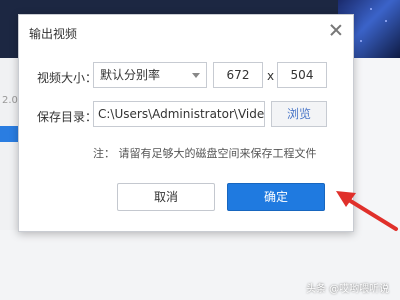 This screenshot has width=400, height=300. Describe the element at coordinates (348, 289) in the screenshot. I see `watermark-text: 头条 @哎哟喂听说` at that location.